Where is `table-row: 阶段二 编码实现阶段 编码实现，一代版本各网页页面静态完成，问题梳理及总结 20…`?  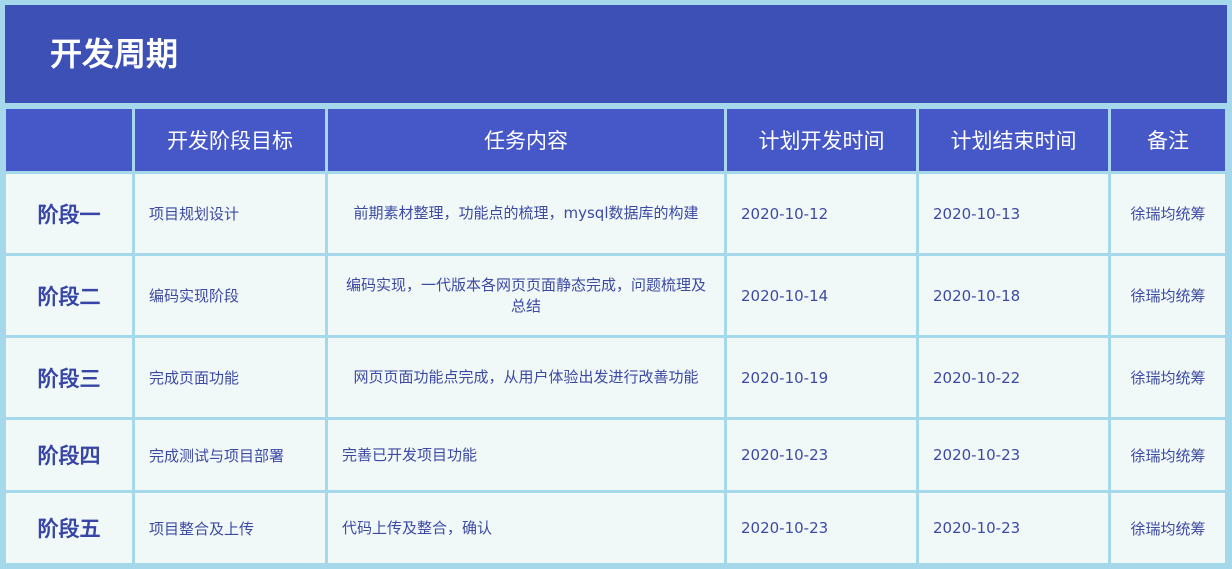 table-row: 阶段二 编码实现阶段 编码实现，一代版本各网页页面静态完成，问题梳理及总结 20… is located at coordinates (615, 295).